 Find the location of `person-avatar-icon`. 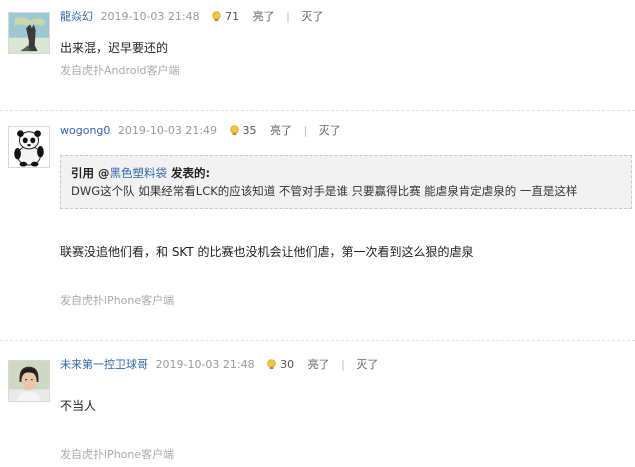

person-avatar-icon is located at coordinates (29, 381).